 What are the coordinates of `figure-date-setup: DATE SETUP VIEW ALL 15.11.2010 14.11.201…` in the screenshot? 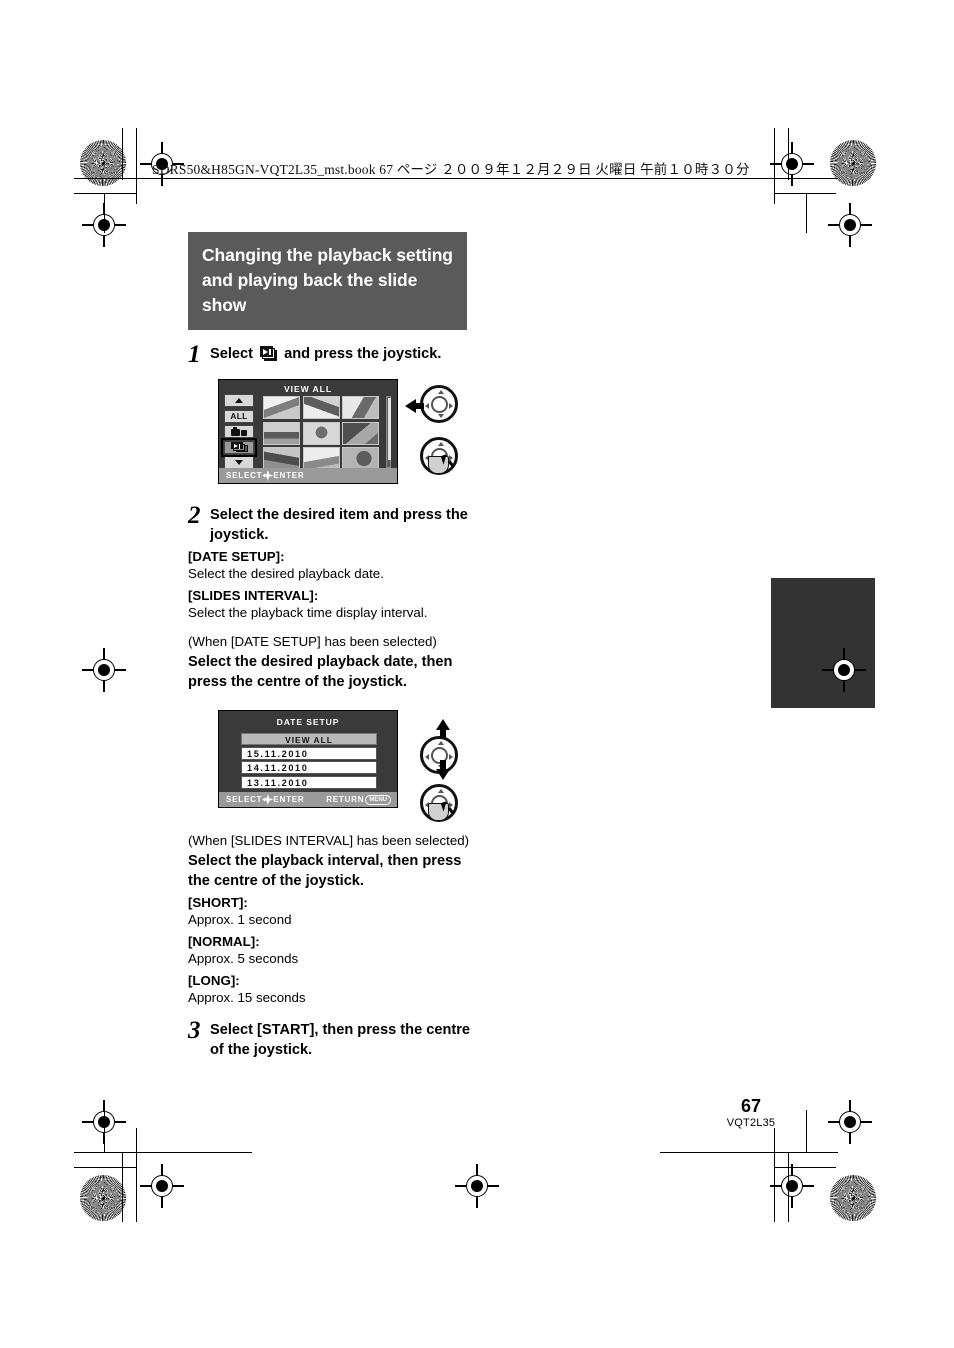 It's located at (333, 766).